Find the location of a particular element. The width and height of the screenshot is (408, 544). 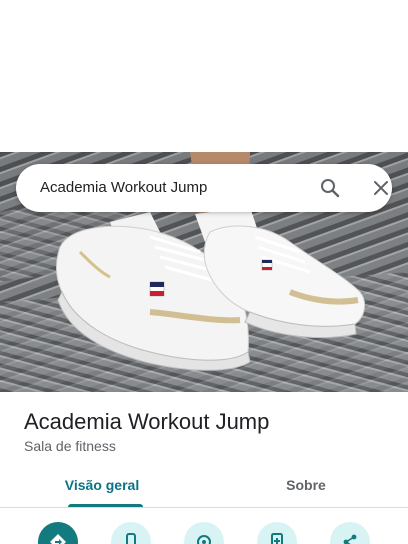

tab-overview: Visão geral is located at coordinates (102, 487).